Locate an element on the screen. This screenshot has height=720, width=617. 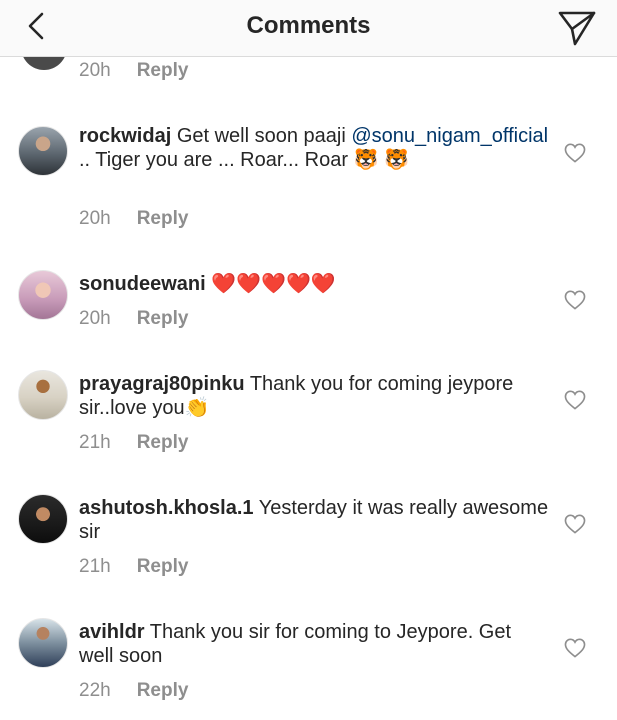
paper-plane-icon is located at coordinates (577, 28).